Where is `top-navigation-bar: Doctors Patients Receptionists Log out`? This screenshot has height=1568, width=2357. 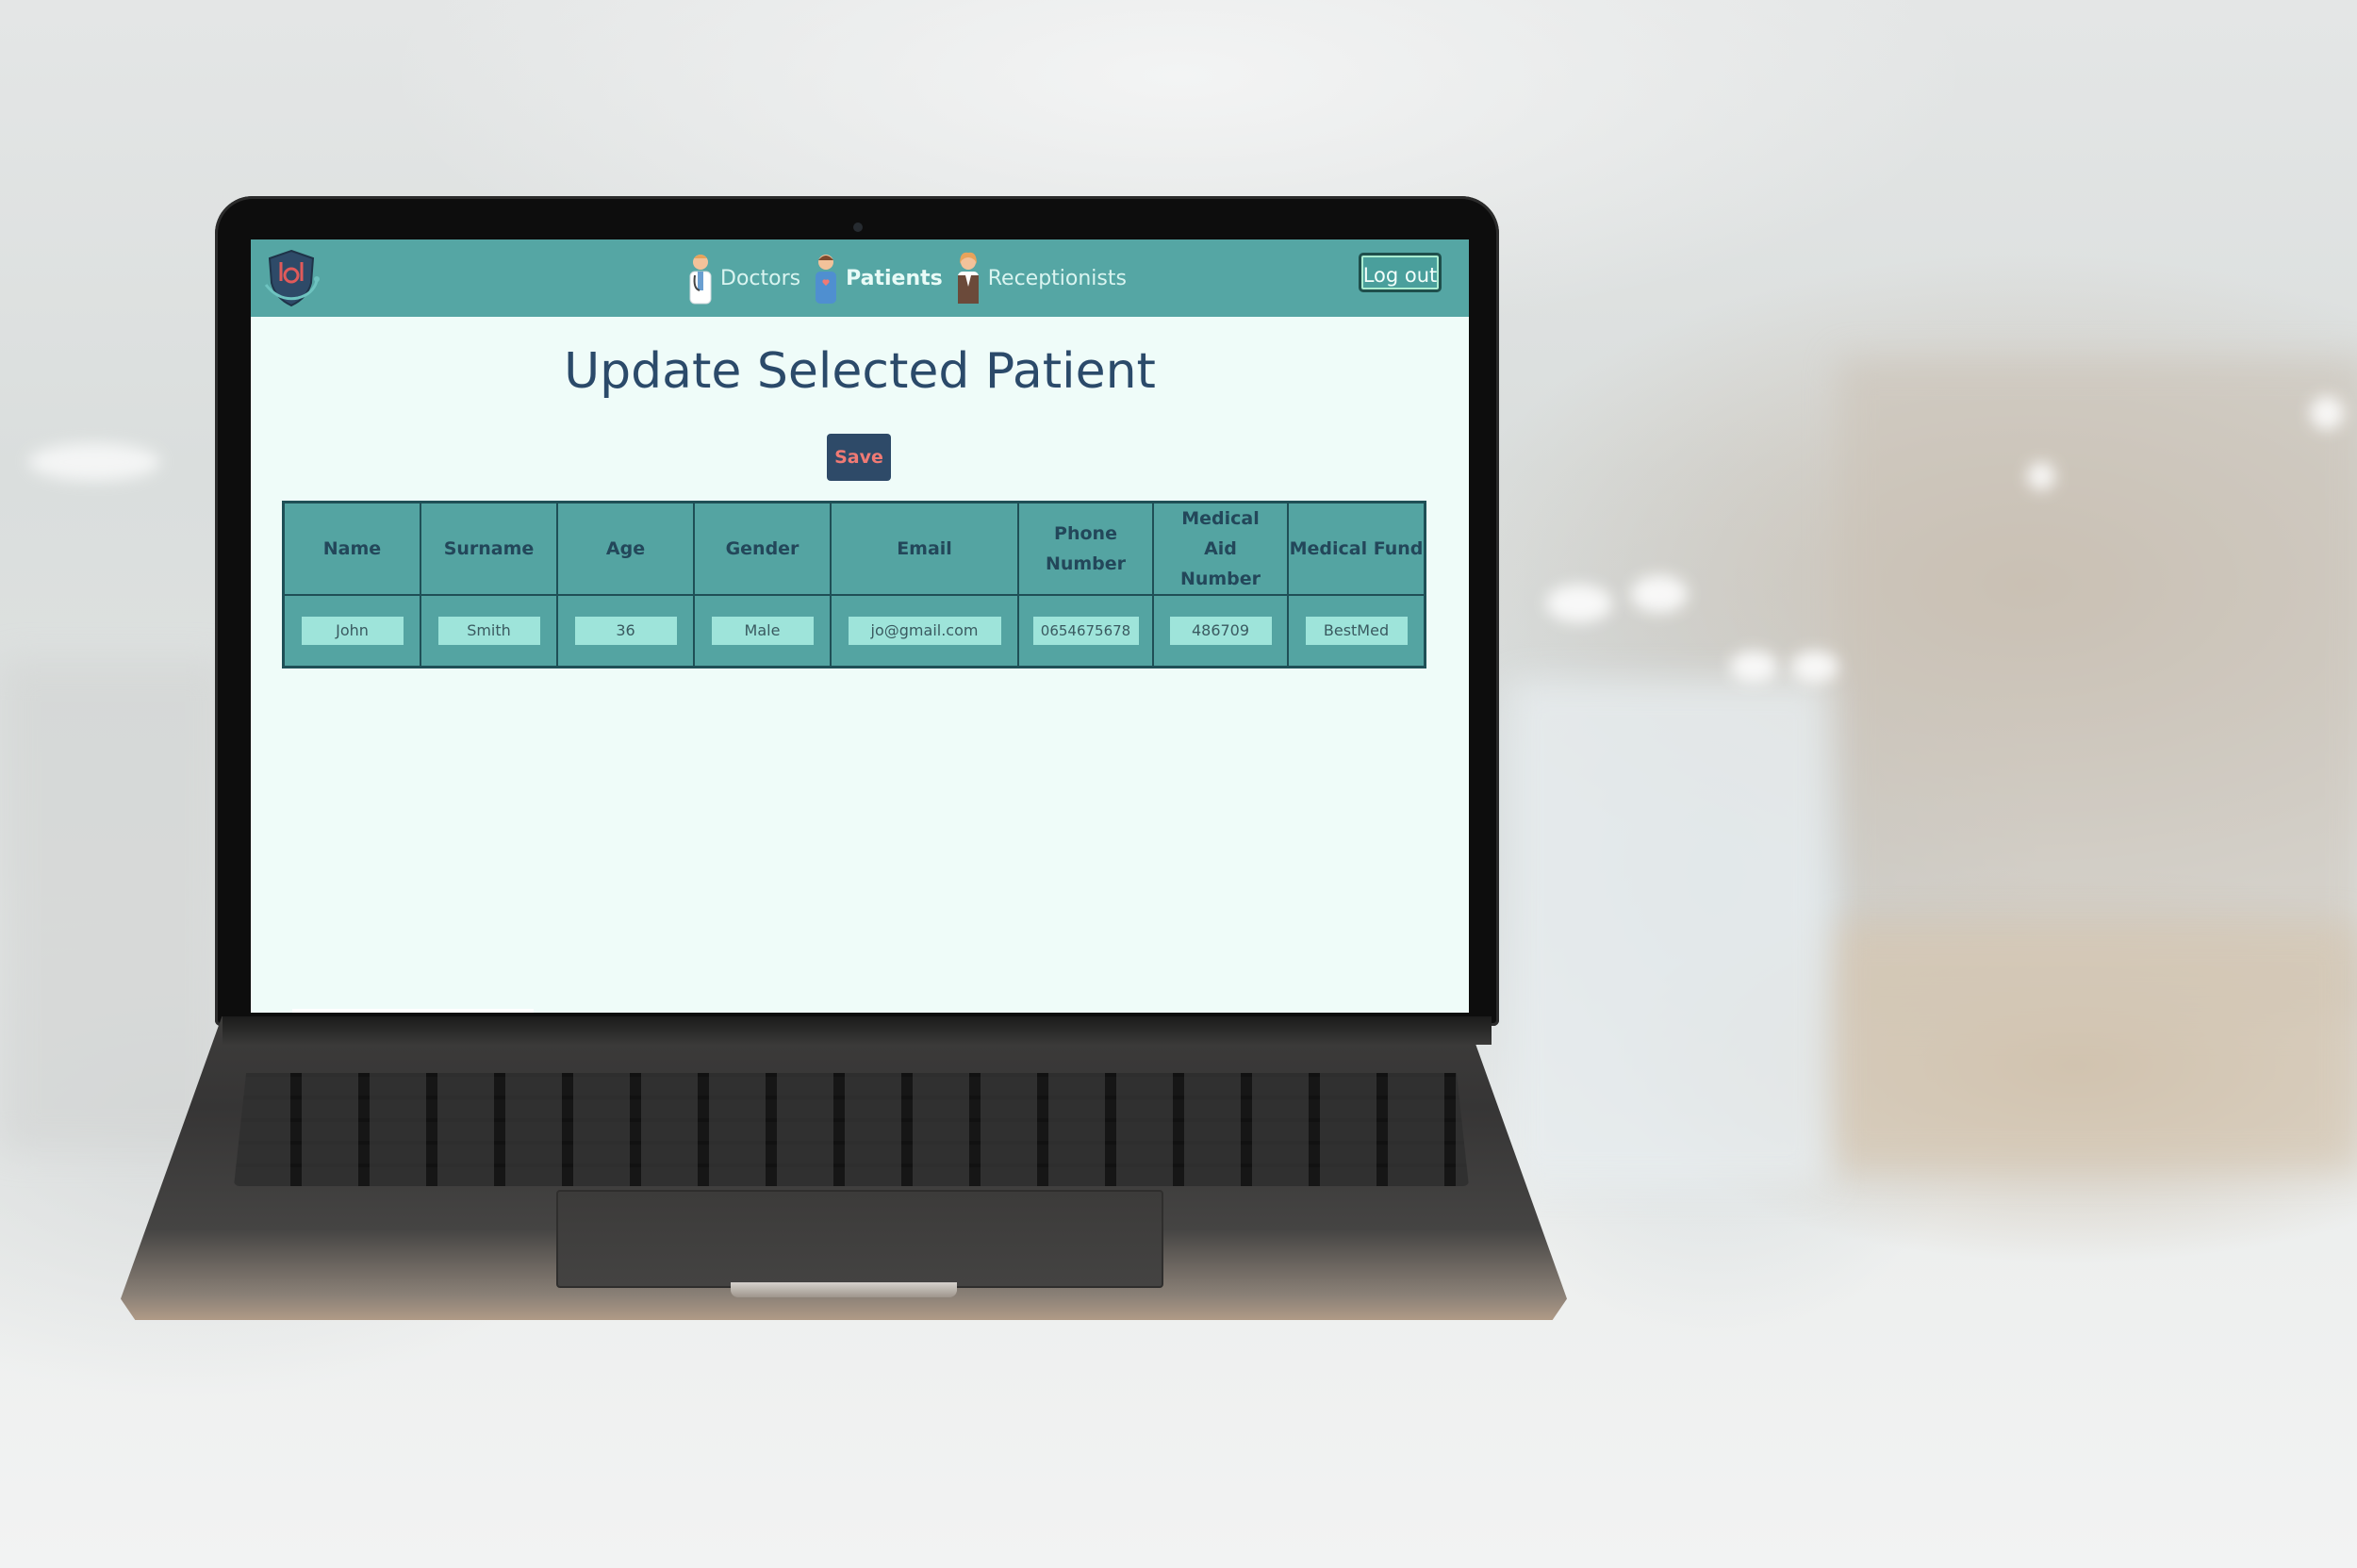 top-navigation-bar: Doctors Patients Receptionists Log out is located at coordinates (860, 278).